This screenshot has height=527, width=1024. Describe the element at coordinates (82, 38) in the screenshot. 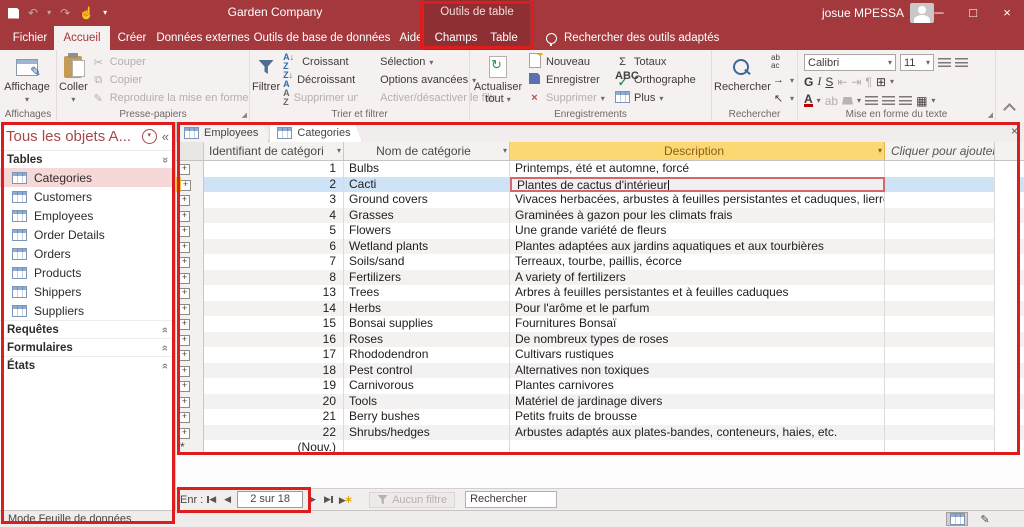

I see `tab-accueil: Accueil` at that location.